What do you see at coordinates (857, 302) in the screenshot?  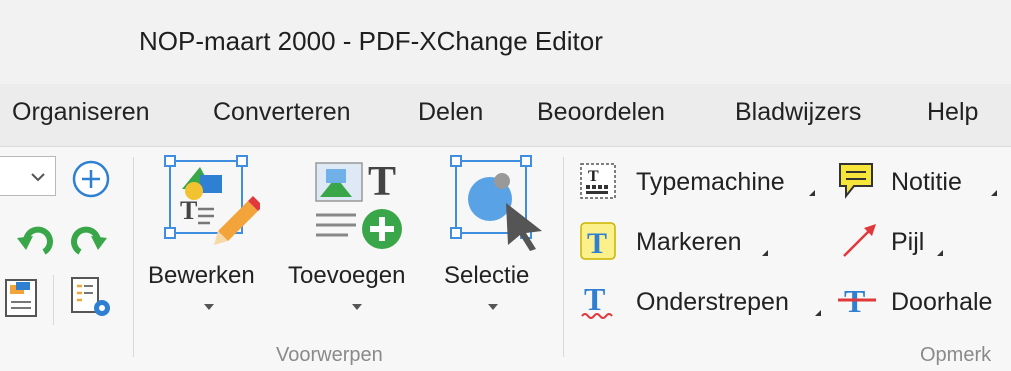 I see `strikethrough-icon: T` at bounding box center [857, 302].